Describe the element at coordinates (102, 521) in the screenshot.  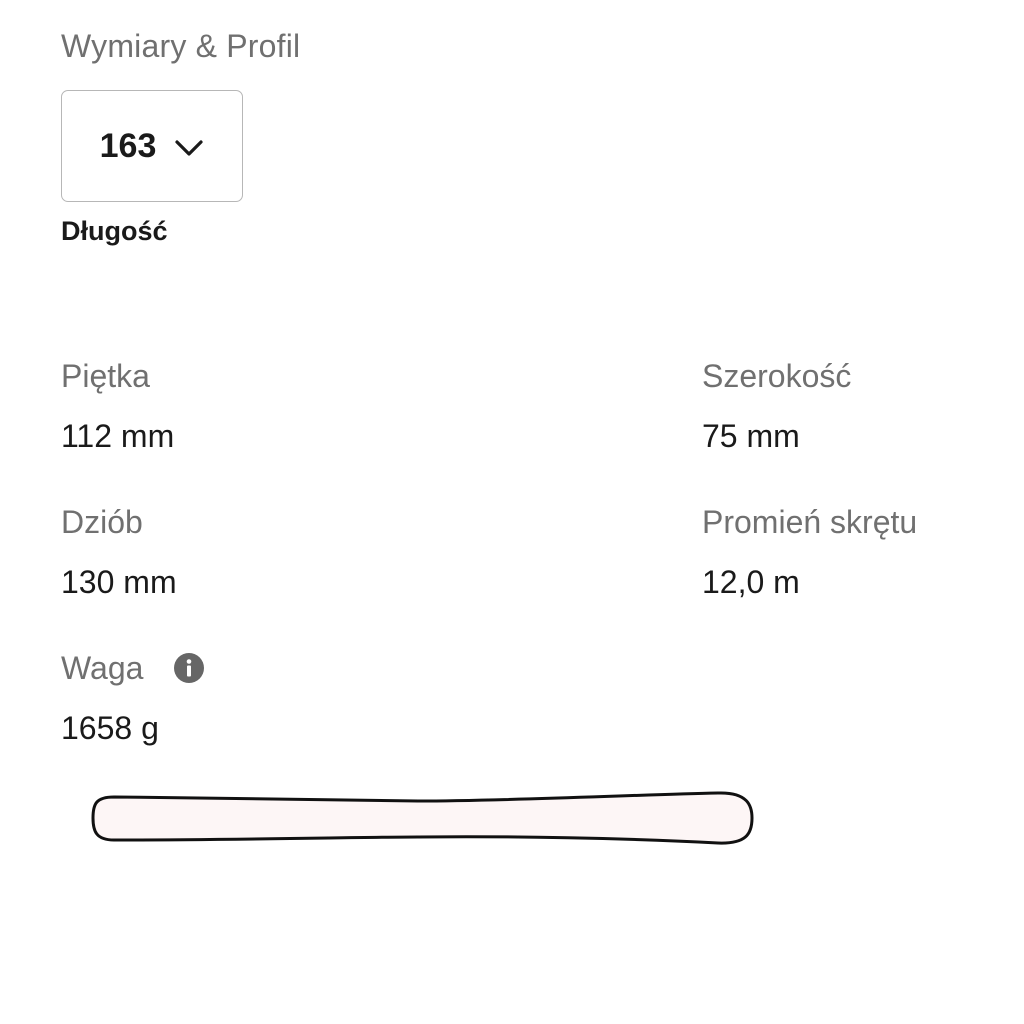
I see `spec-tip-label: Dziób` at that location.